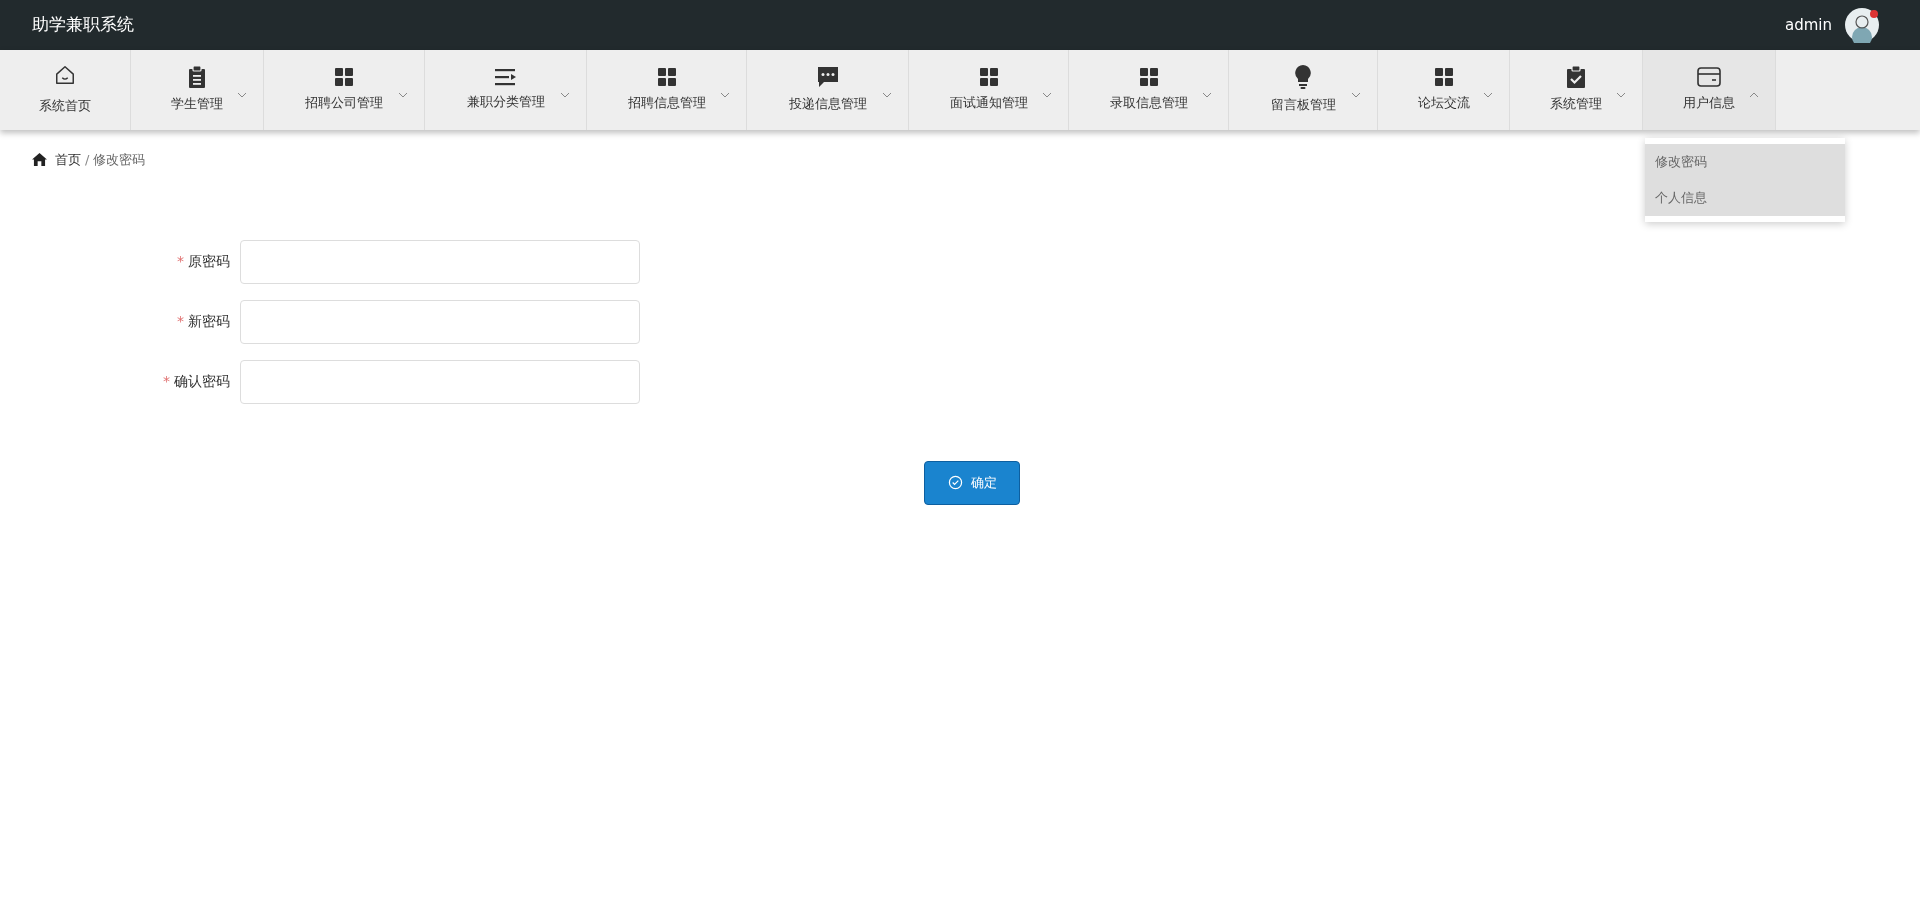  Describe the element at coordinates (505, 77) in the screenshot. I see `list-icon` at that location.